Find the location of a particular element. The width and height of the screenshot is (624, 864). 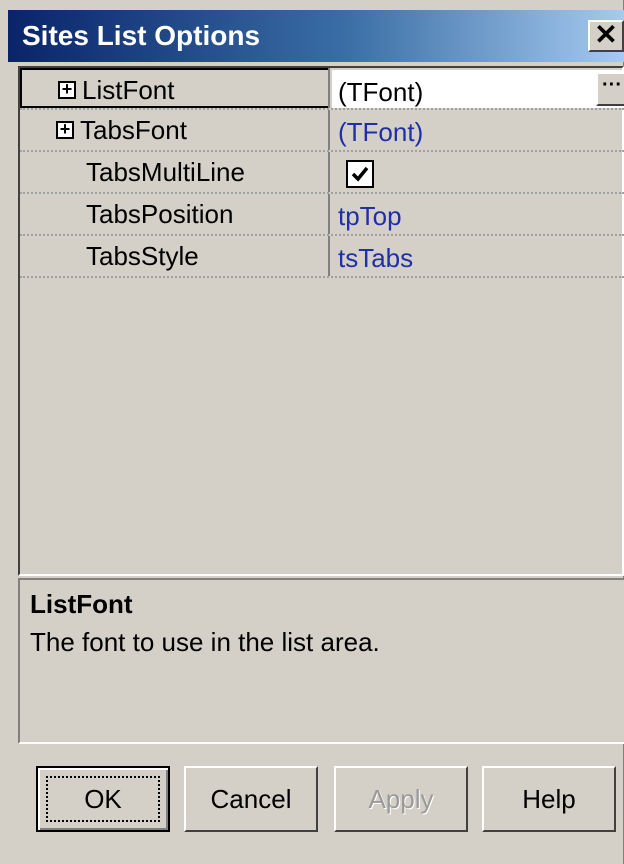

property-value-cell is located at coordinates (478, 172).